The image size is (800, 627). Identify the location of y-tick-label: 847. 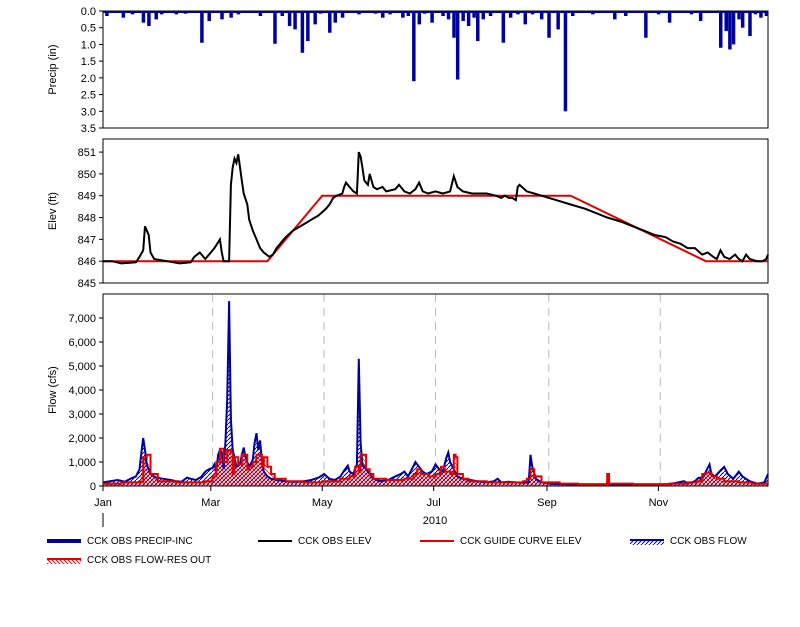
(87, 240).